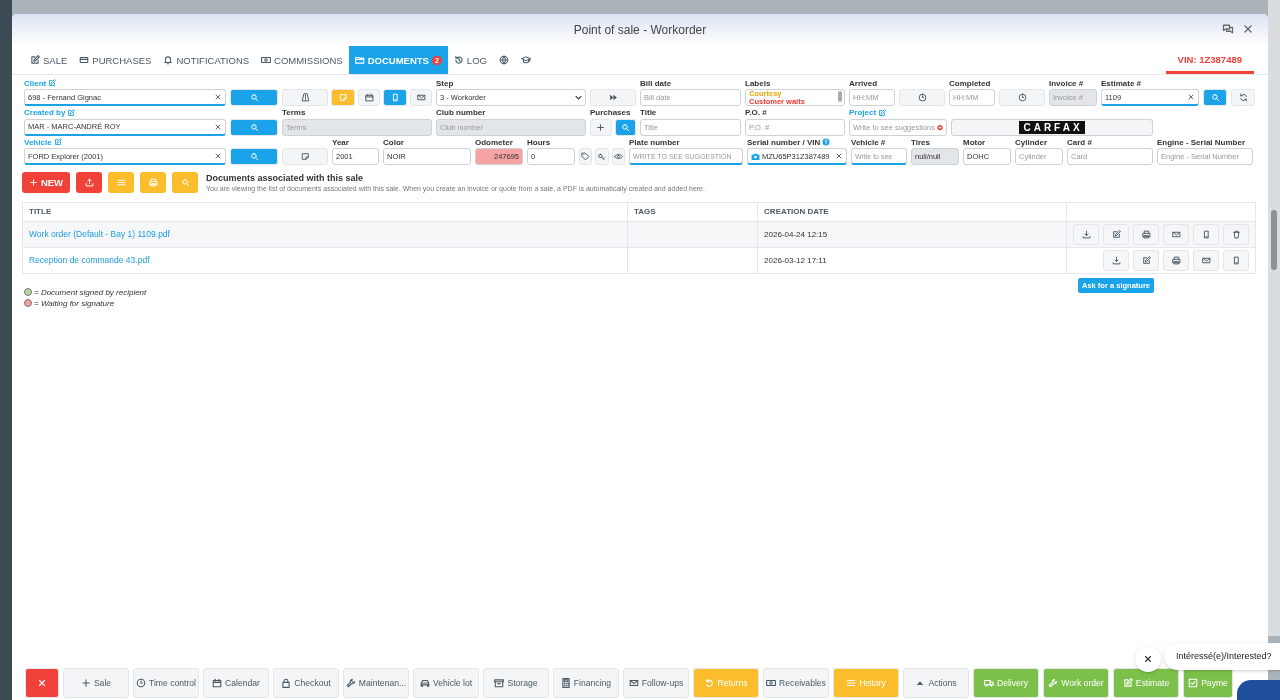  I want to click on column-header: TAGS, so click(692, 211).